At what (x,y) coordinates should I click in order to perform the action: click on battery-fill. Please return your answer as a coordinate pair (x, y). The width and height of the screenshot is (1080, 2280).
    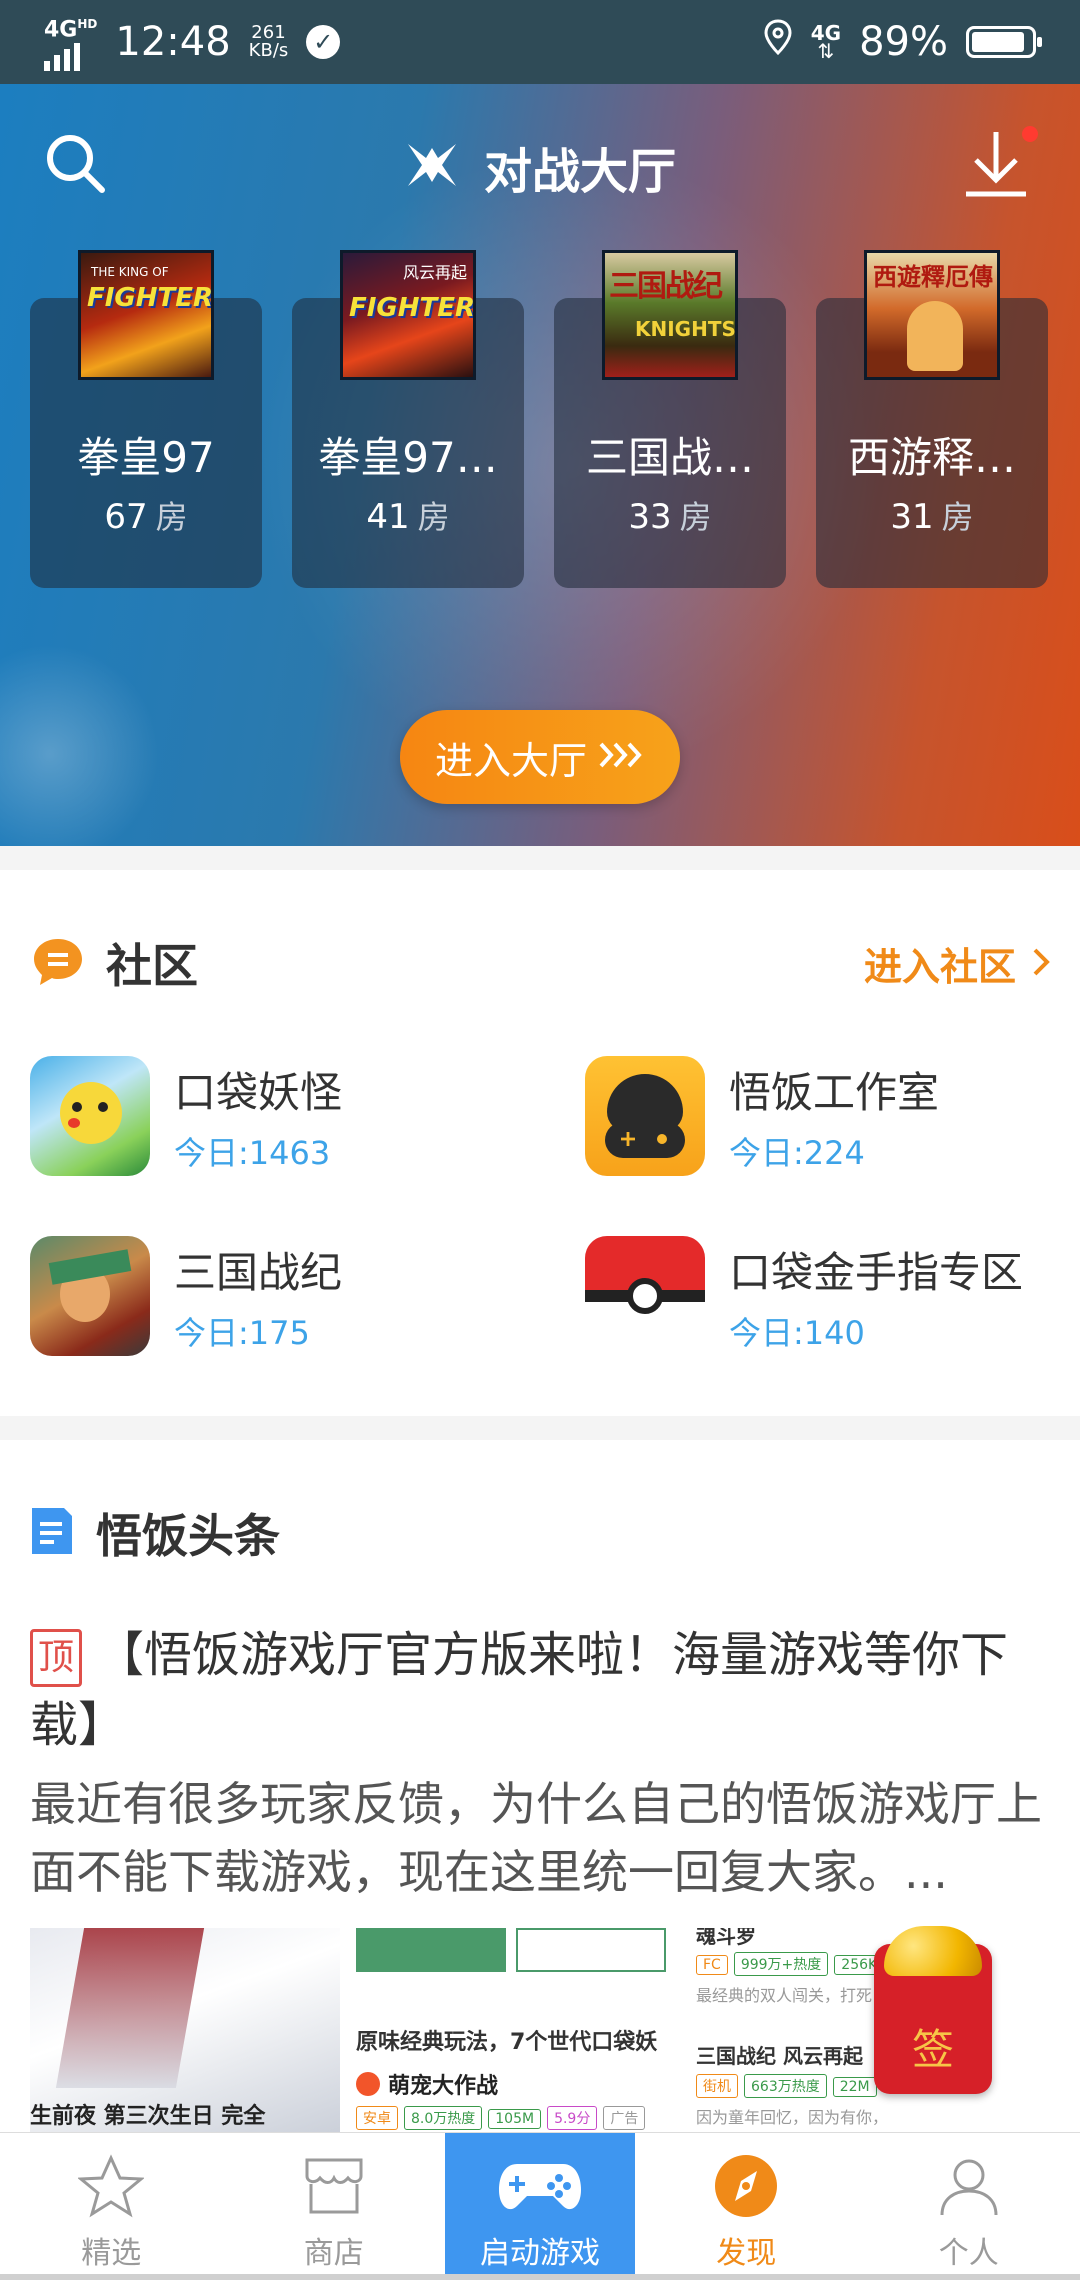
    Looking at the image, I should click on (998, 42).